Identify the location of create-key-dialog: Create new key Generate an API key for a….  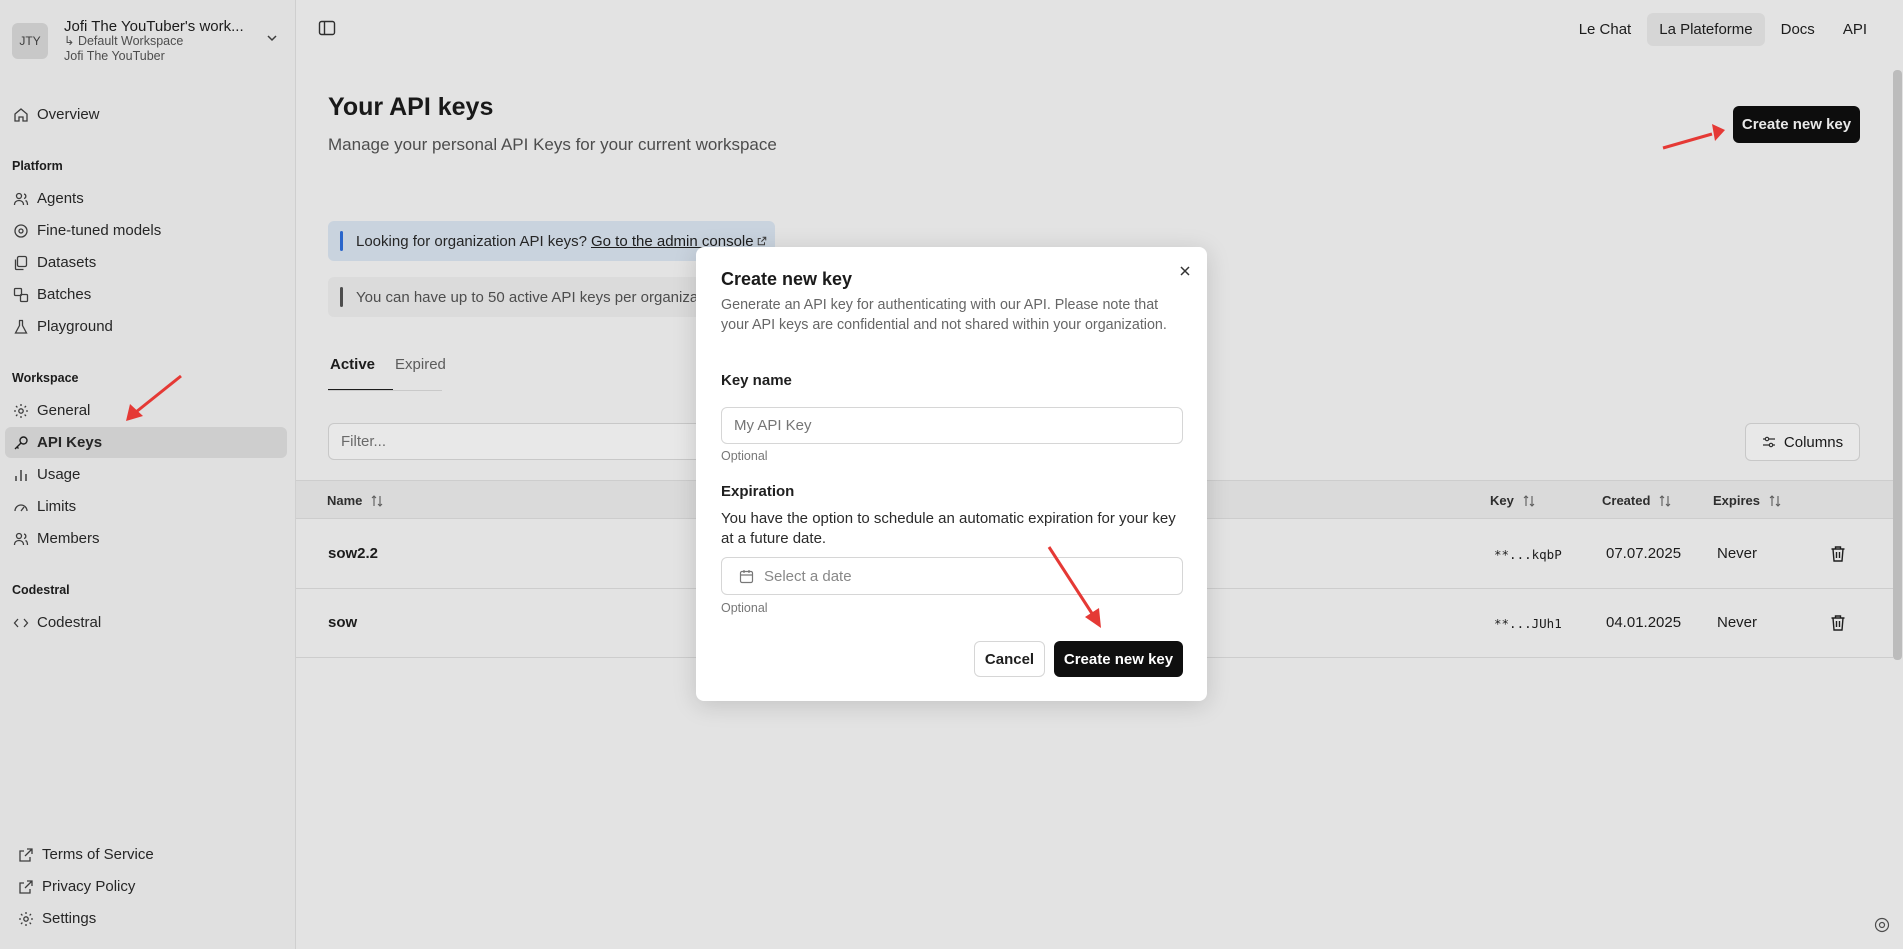
(951, 474).